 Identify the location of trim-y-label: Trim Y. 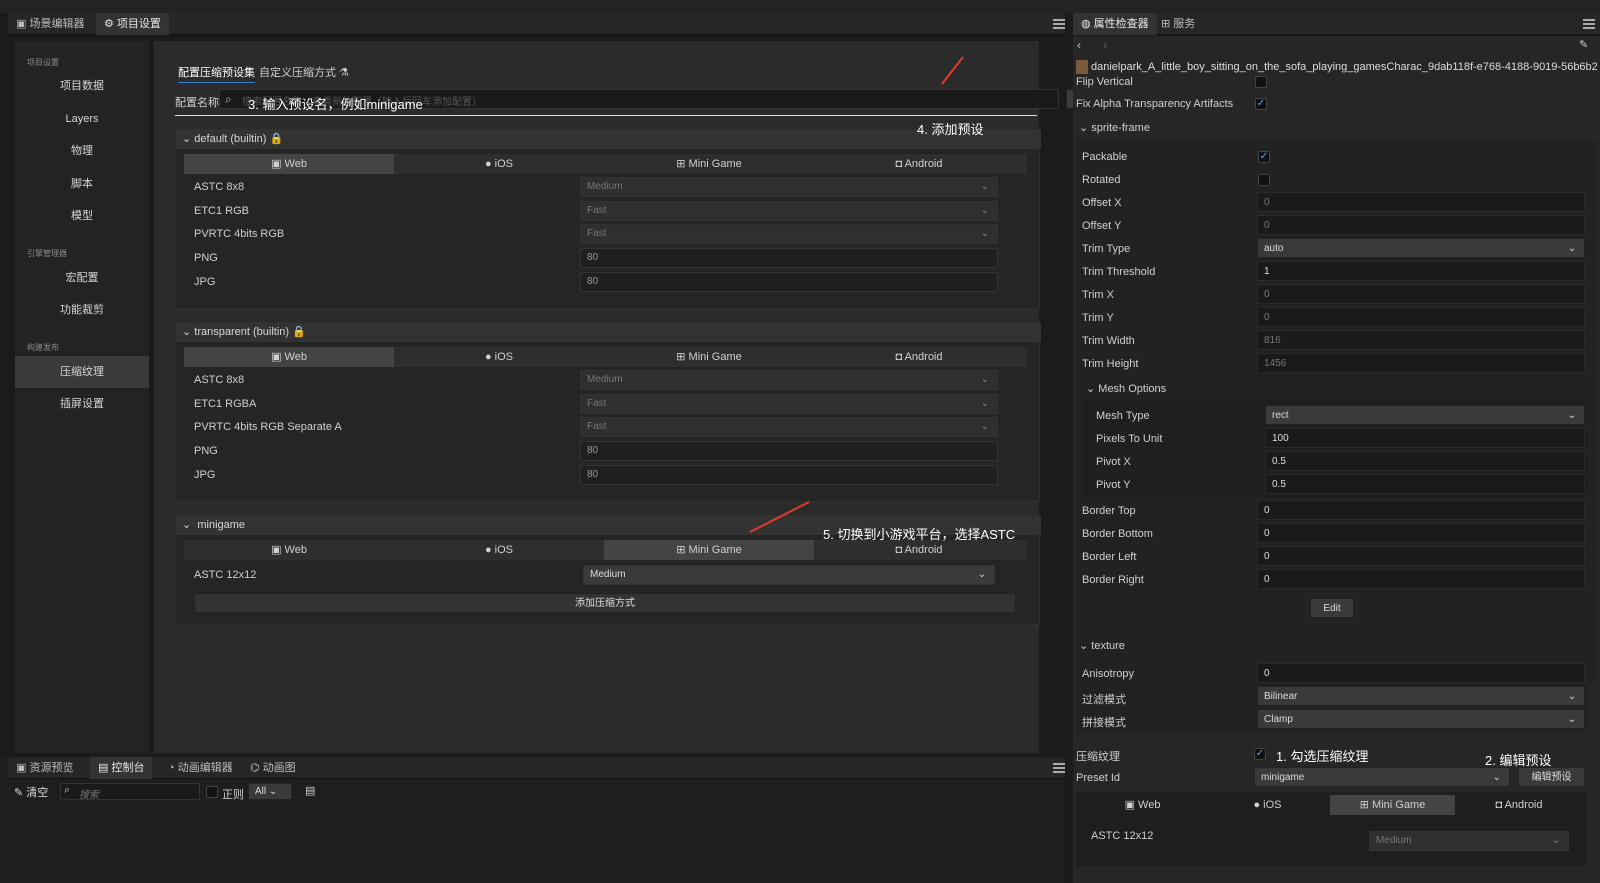
(1098, 318).